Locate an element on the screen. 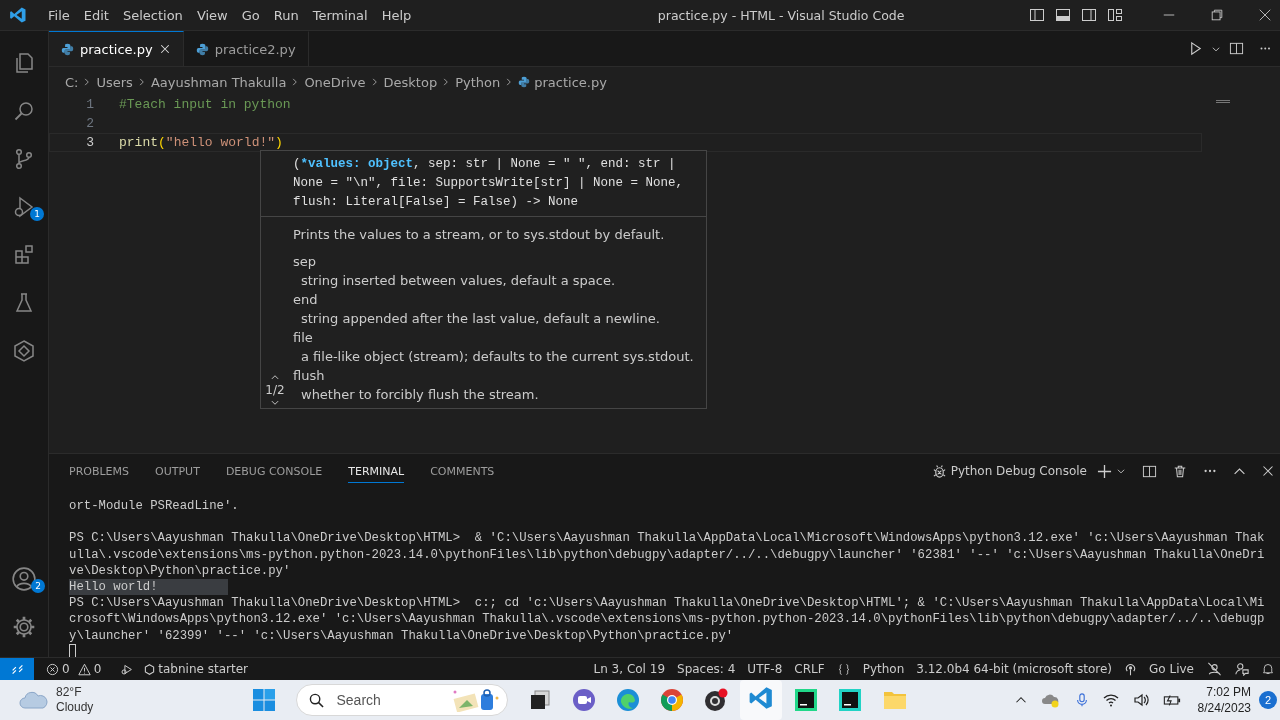 Image resolution: width=1280 pixels, height=720 pixels. menu-item: Run is located at coordinates (286, 15).